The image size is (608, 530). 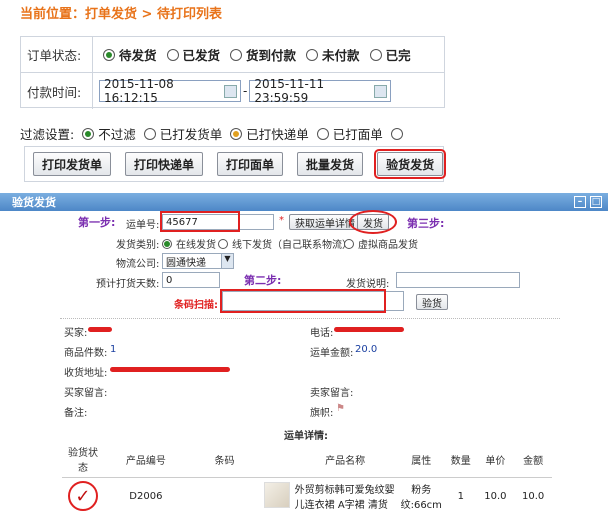 I want to click on qty-label: 商品件数:, so click(x=86, y=353).